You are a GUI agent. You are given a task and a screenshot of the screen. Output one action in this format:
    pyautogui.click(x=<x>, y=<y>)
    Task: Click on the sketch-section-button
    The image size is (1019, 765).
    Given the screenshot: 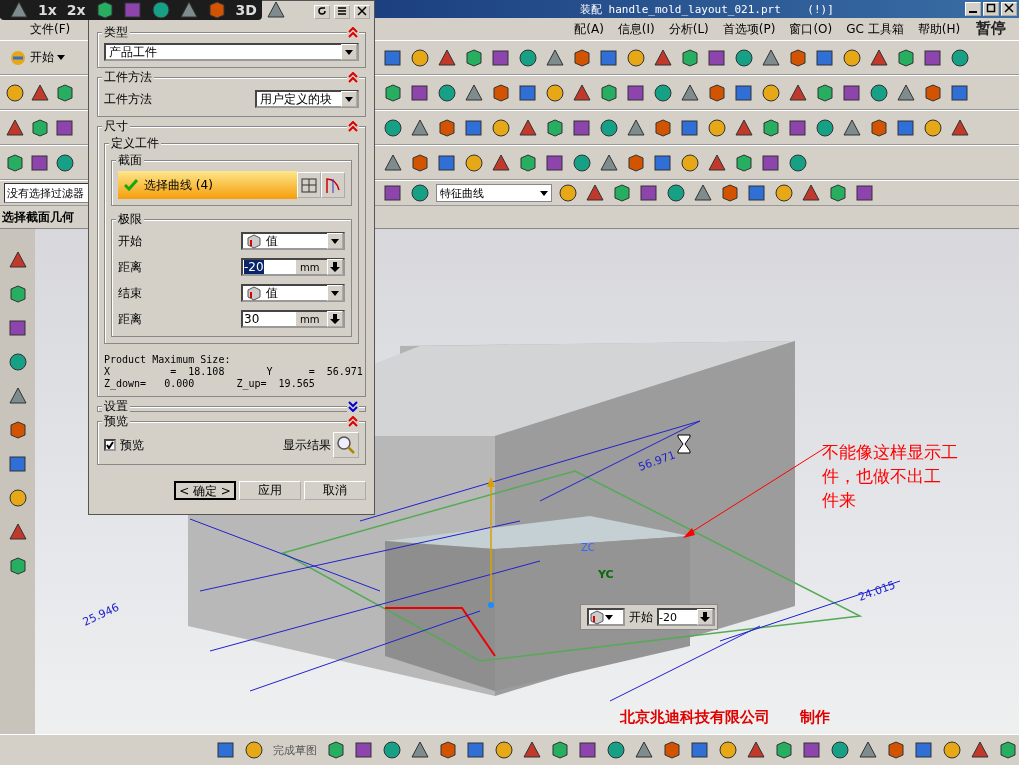 What is the action you would take?
    pyautogui.click(x=309, y=185)
    